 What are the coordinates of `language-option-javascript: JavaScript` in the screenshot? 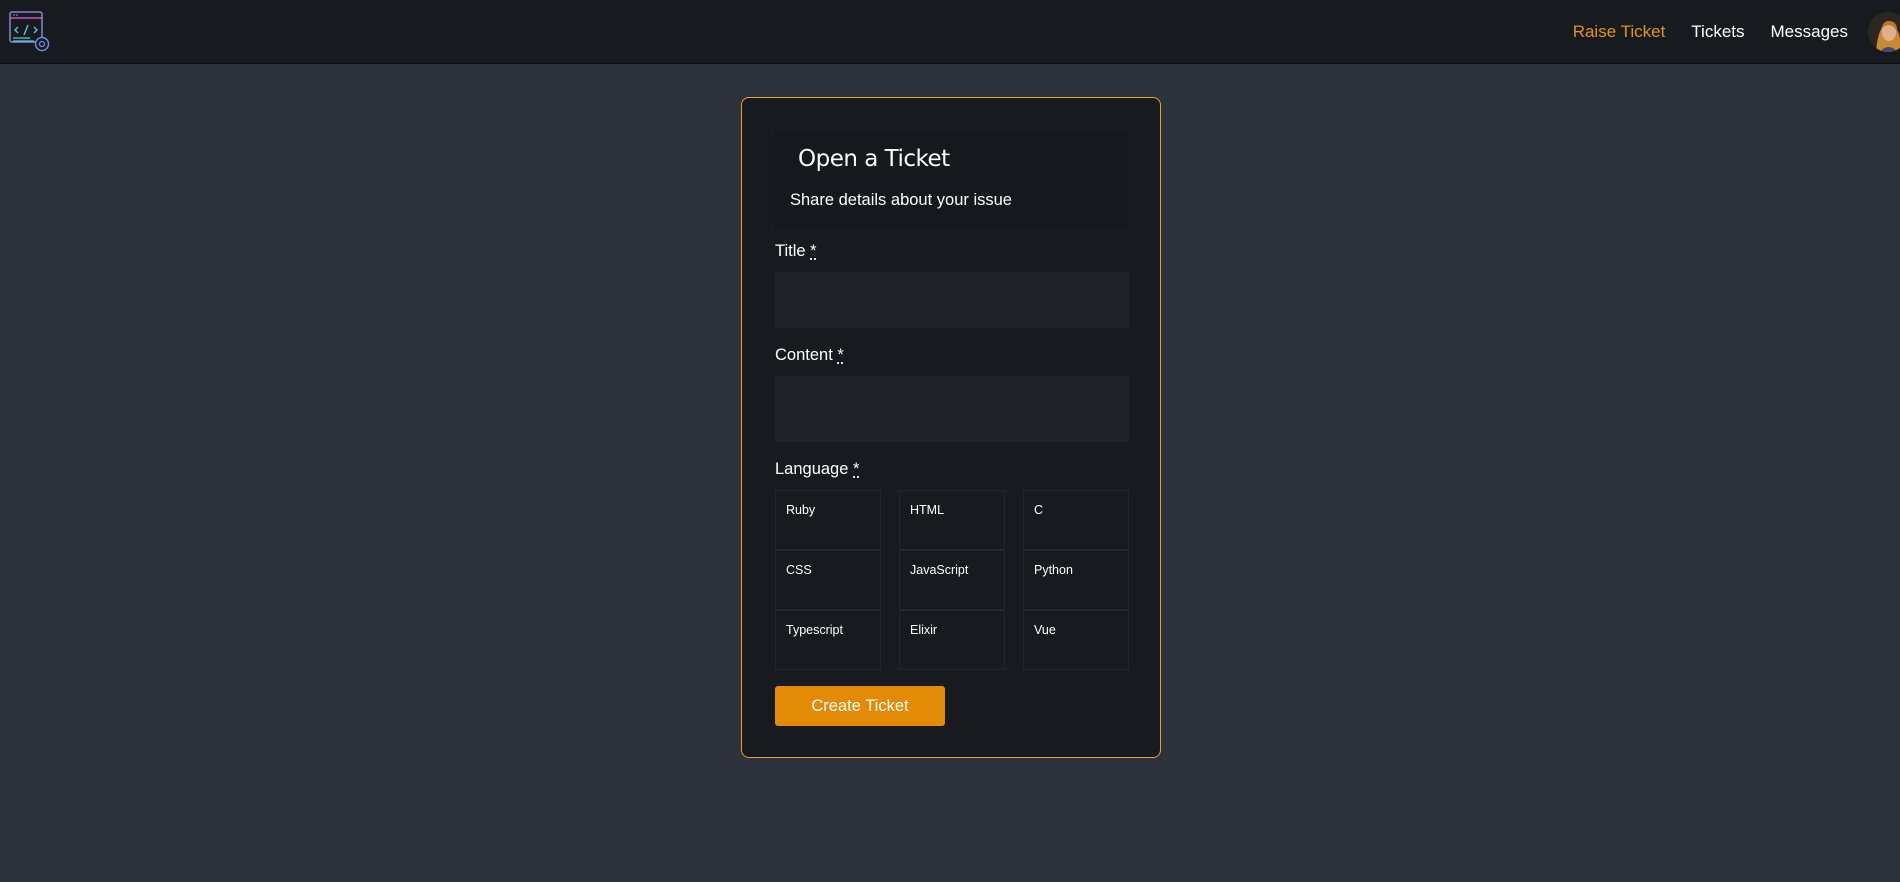 It's located at (952, 580).